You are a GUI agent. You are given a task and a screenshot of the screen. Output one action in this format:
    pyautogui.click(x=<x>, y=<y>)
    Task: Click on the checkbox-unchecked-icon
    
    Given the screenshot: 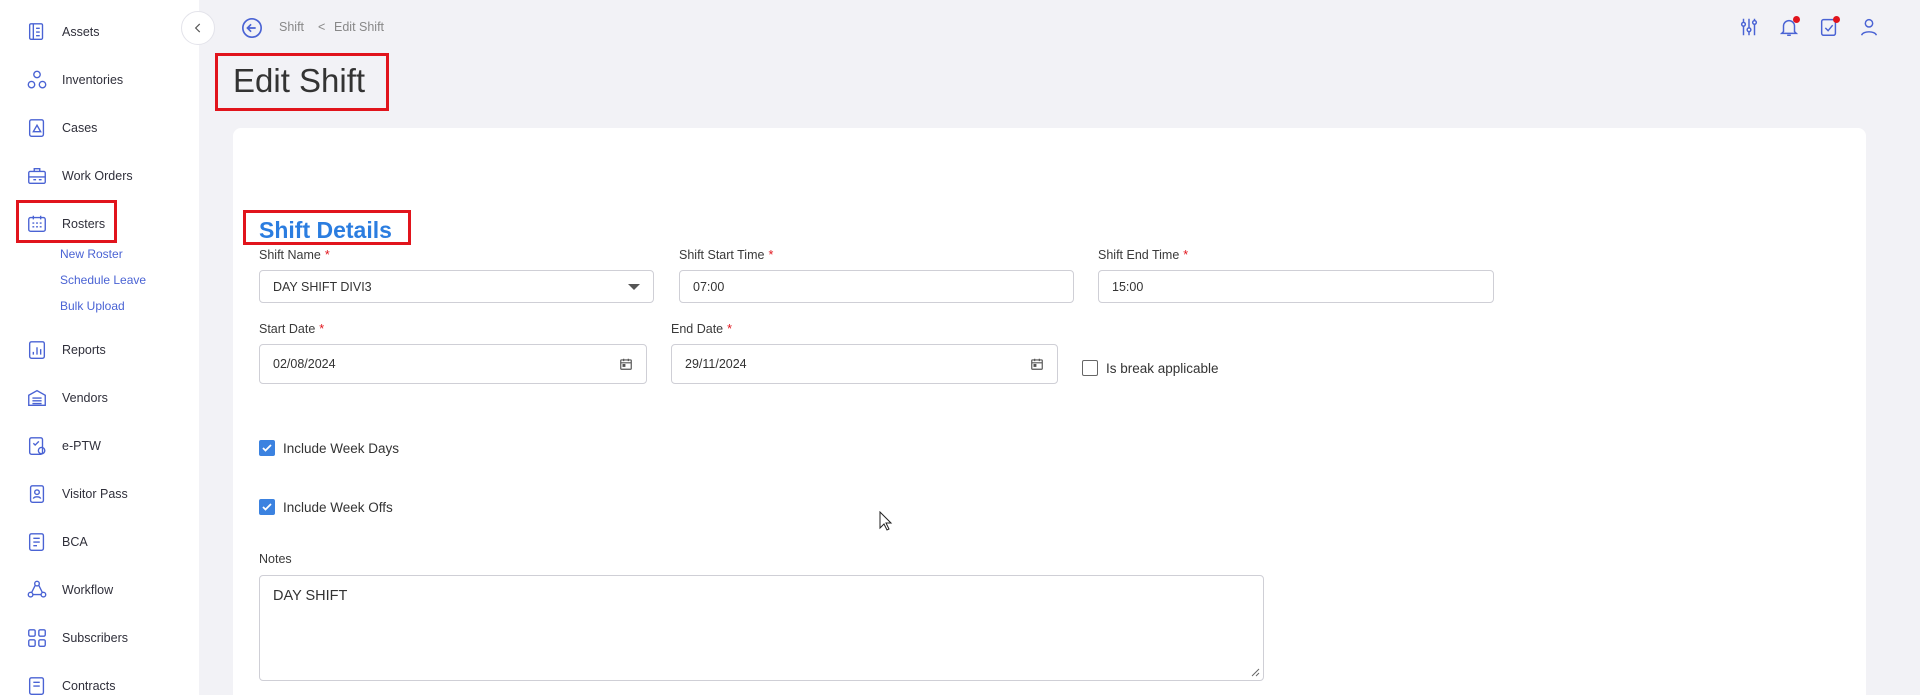 What is the action you would take?
    pyautogui.click(x=1090, y=368)
    